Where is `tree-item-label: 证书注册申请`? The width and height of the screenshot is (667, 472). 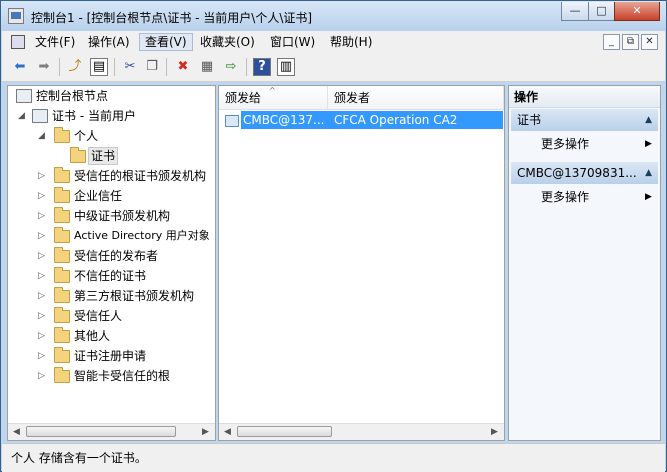
tree-item-label: 证书注册申请 is located at coordinates (110, 356).